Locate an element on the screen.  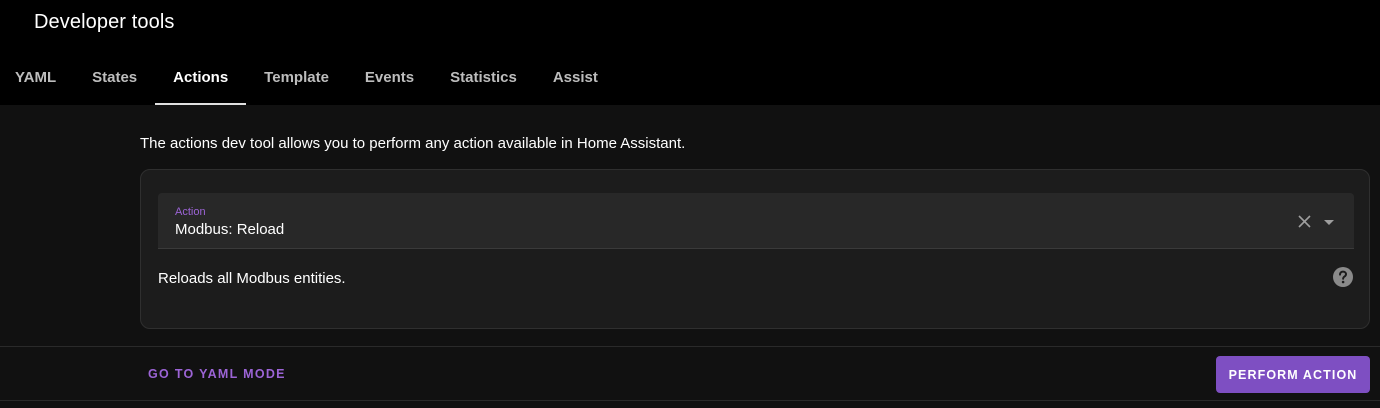
caret-down-icon is located at coordinates (1329, 222).